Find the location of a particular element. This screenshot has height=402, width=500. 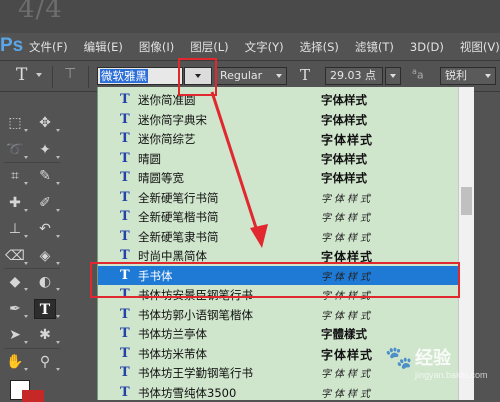

top-strip: 4/4 is located at coordinates (250, 16).